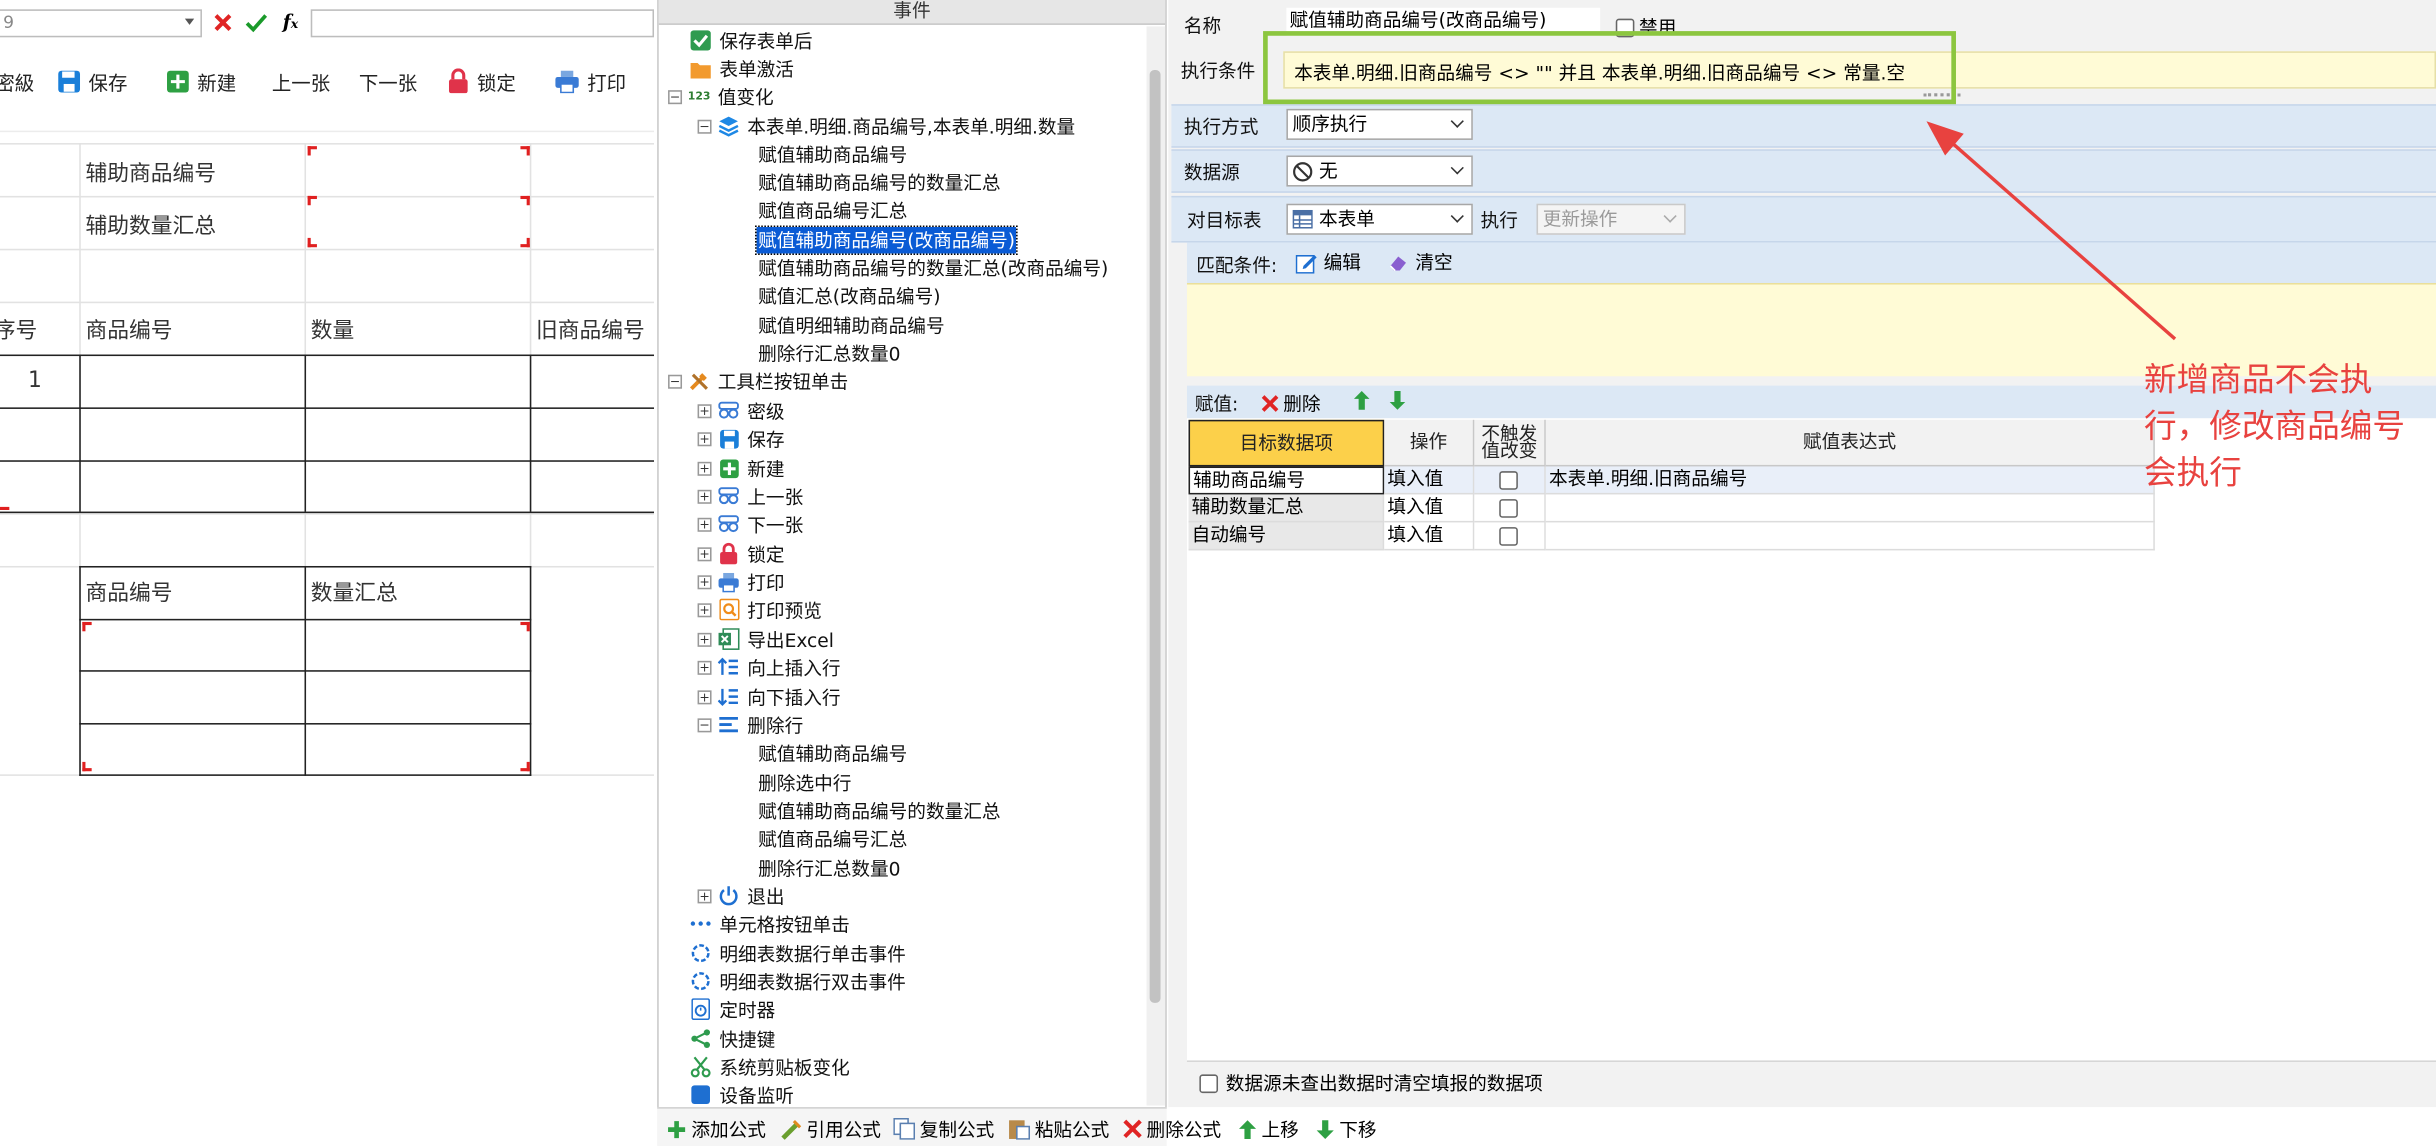  Describe the element at coordinates (742, 896) in the screenshot. I see `tree-node-toolbar-exit: + 退出` at that location.